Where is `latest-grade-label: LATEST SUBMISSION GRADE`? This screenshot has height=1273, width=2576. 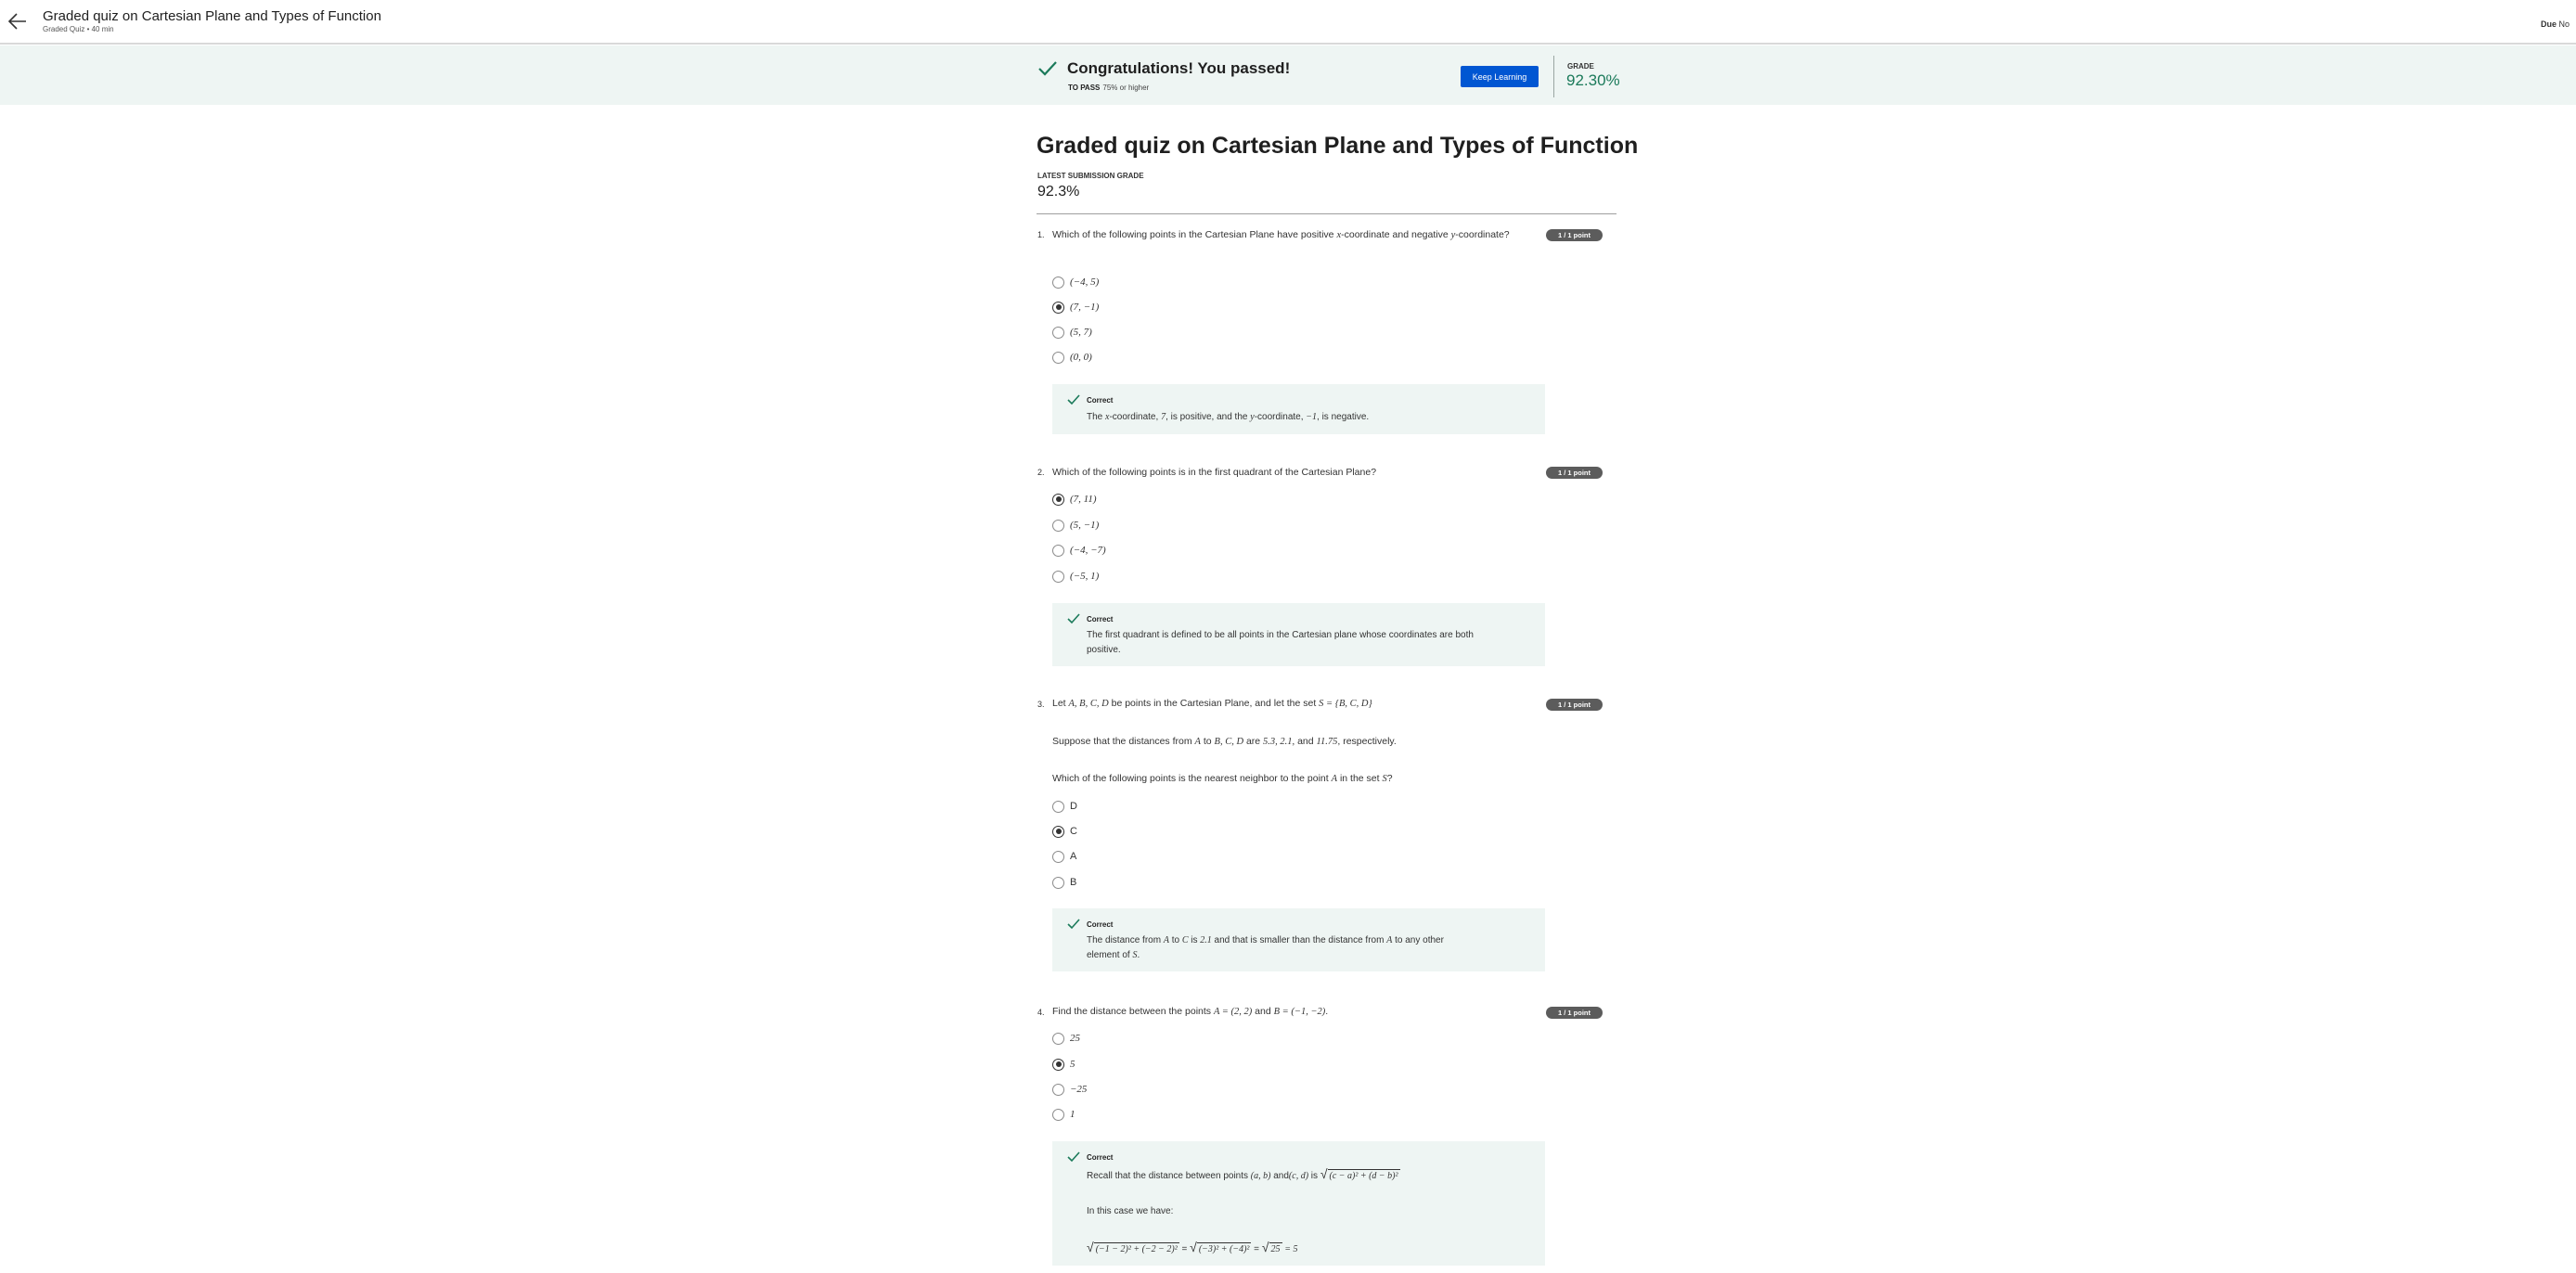
latest-grade-label: LATEST SUBMISSION GRADE is located at coordinates (1091, 176).